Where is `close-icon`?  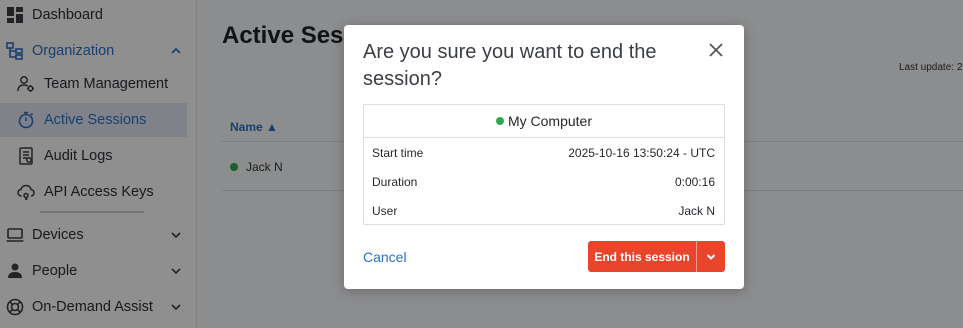 close-icon is located at coordinates (716, 50).